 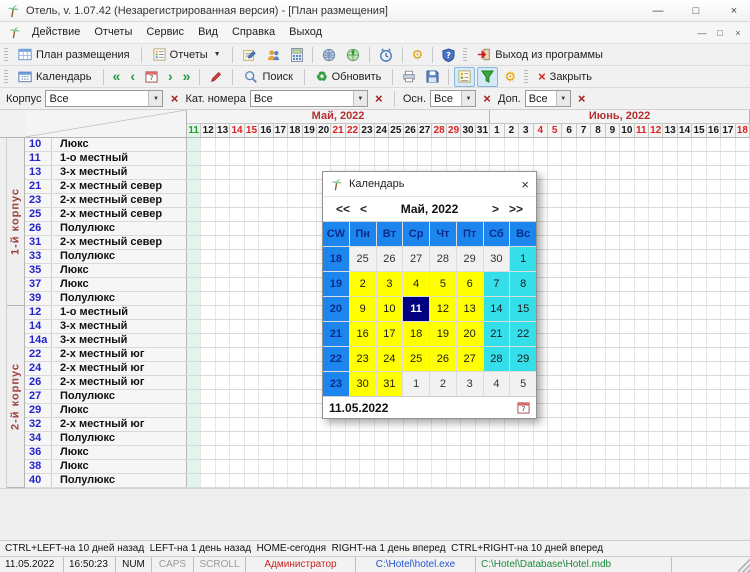 I want to click on grid-settings-button: ⚙, so click(x=510, y=77).